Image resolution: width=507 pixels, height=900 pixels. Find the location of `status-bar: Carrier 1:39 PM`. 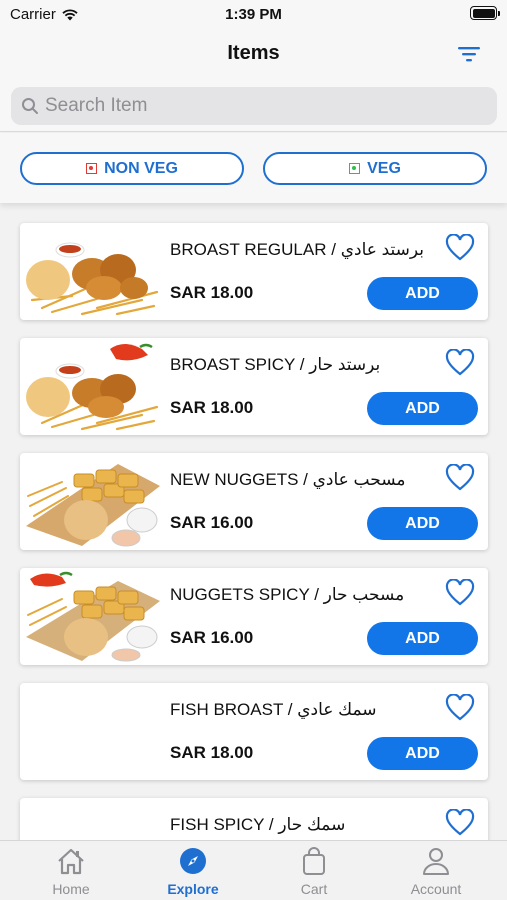

status-bar: Carrier 1:39 PM is located at coordinates (253, 14).